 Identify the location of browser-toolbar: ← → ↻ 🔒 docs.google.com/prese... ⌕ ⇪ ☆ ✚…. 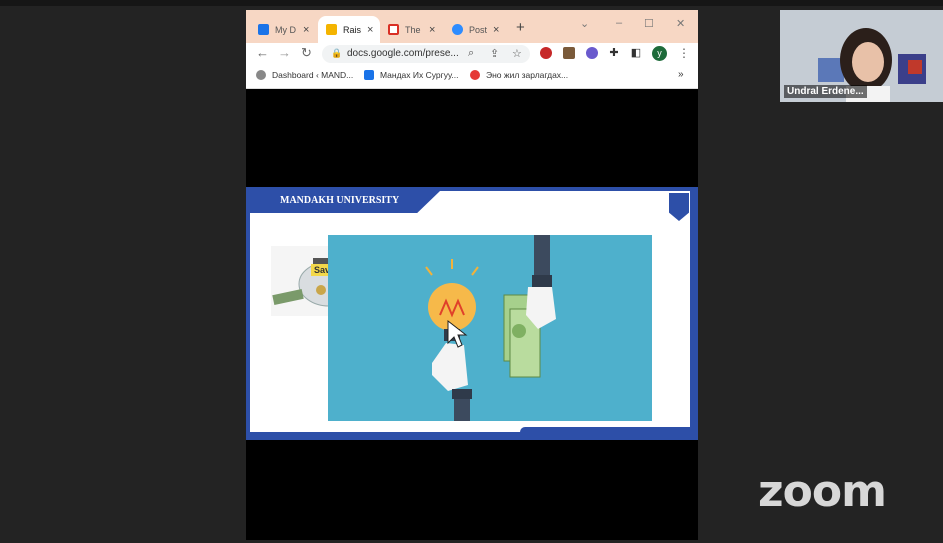
(472, 54).